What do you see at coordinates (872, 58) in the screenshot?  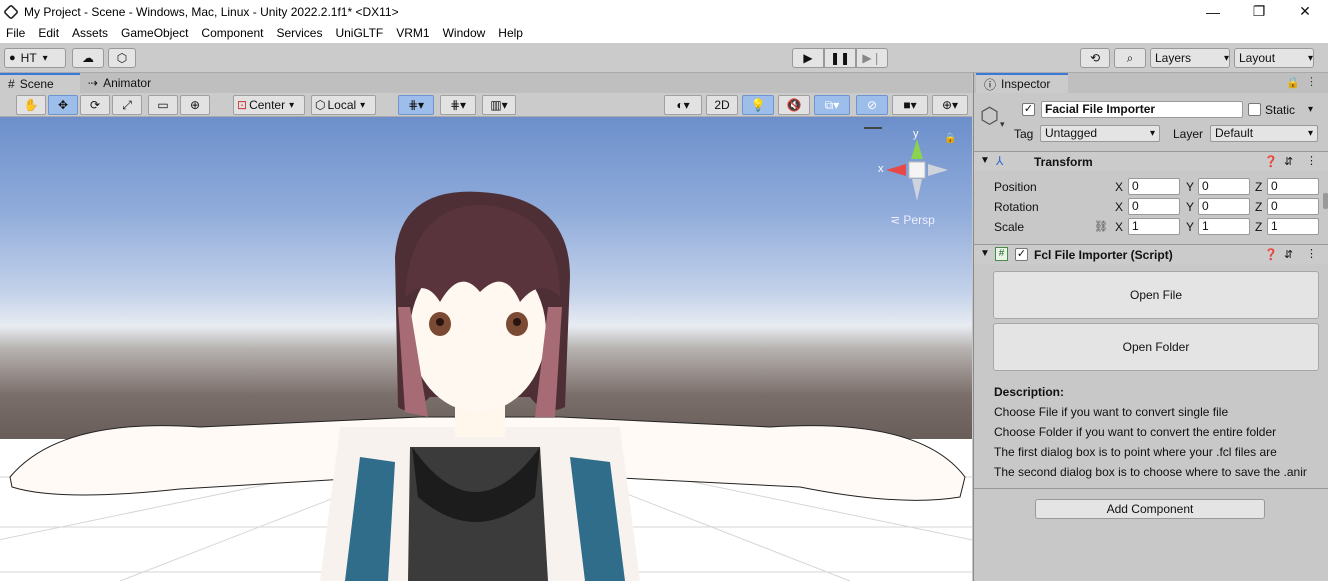 I see `step-button: ▶❘` at bounding box center [872, 58].